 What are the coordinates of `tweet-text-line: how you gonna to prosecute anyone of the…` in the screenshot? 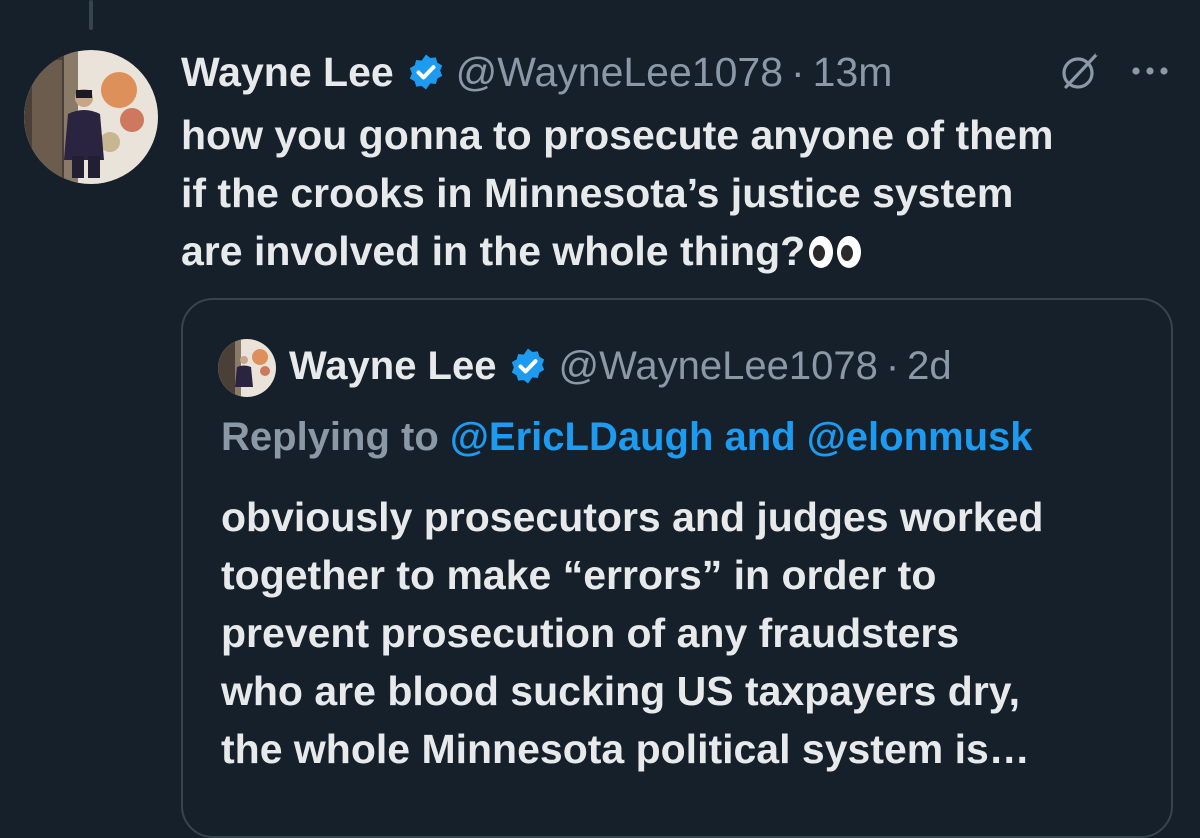 It's located at (617, 135).